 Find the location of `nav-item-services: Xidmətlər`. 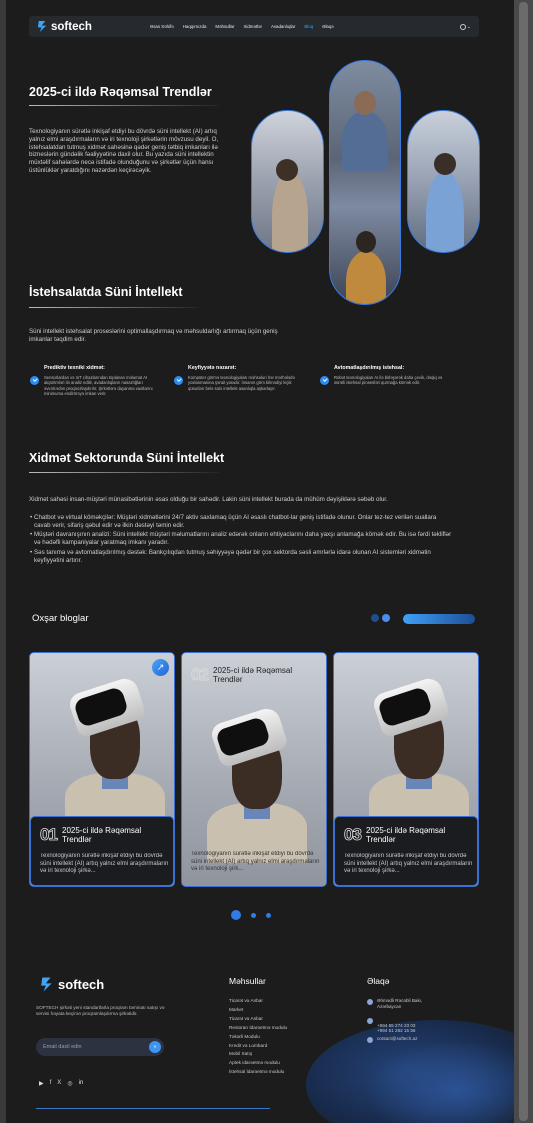

nav-item-services: Xidmətlər is located at coordinates (252, 26).